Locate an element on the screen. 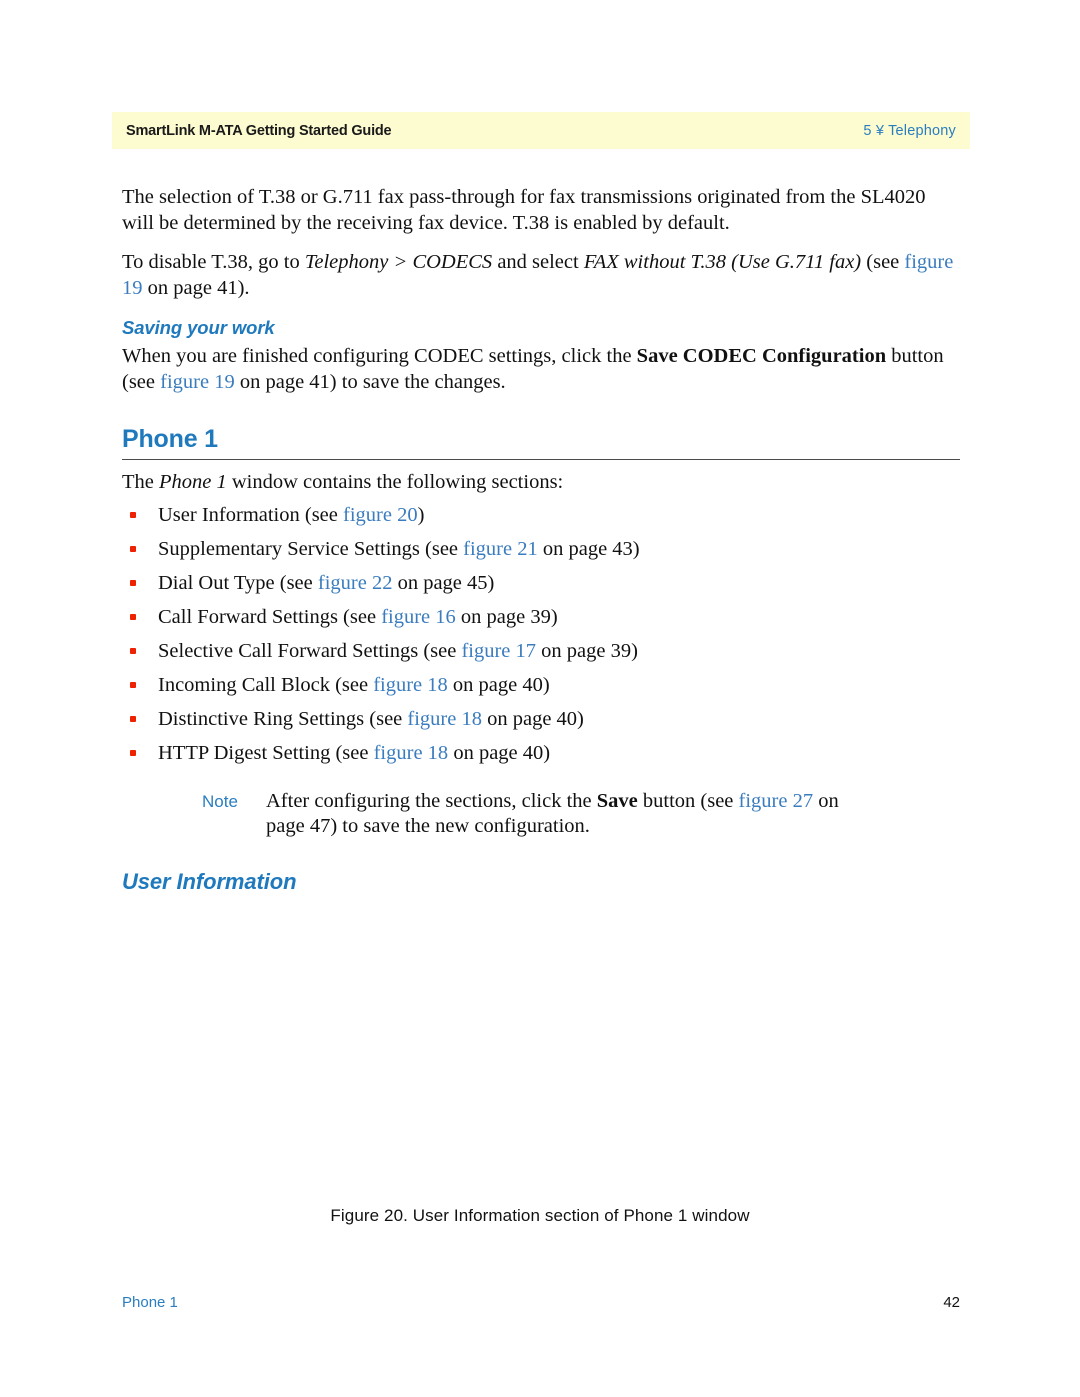 The height and width of the screenshot is (1397, 1080). header-document-title: SmartLink M-ATA Getting Started Guide is located at coordinates (259, 130).